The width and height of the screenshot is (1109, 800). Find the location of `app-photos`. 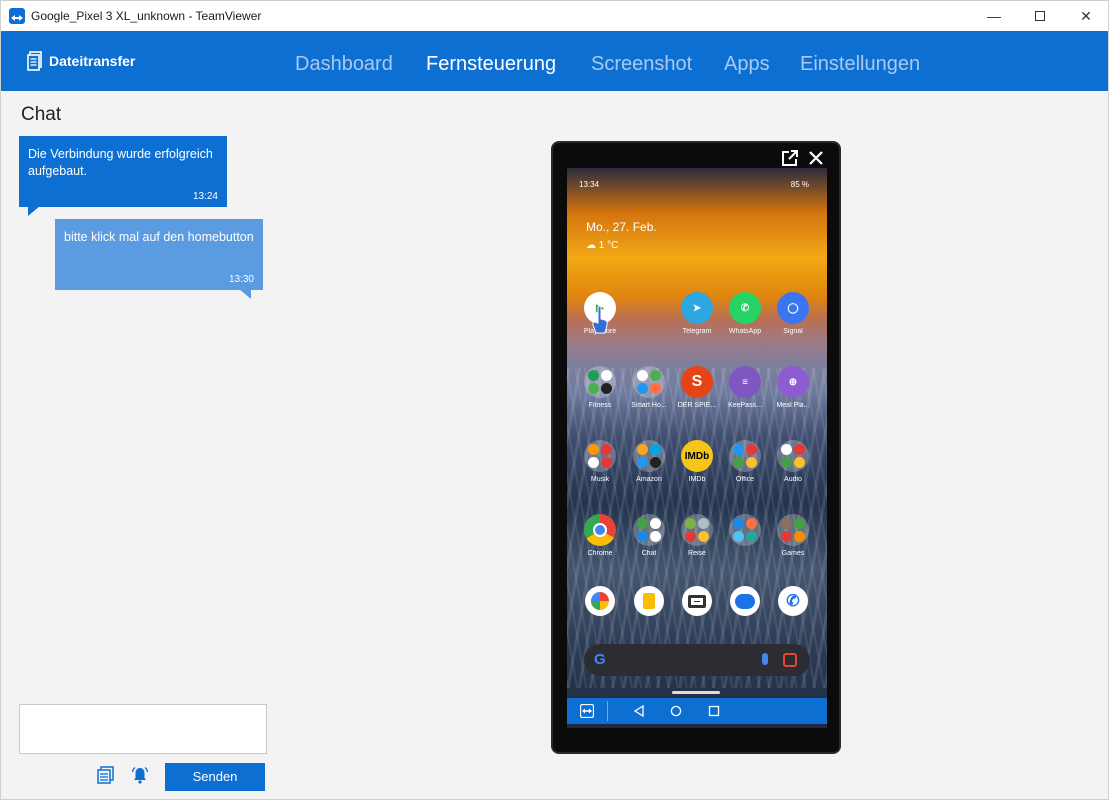

app-photos is located at coordinates (600, 601).